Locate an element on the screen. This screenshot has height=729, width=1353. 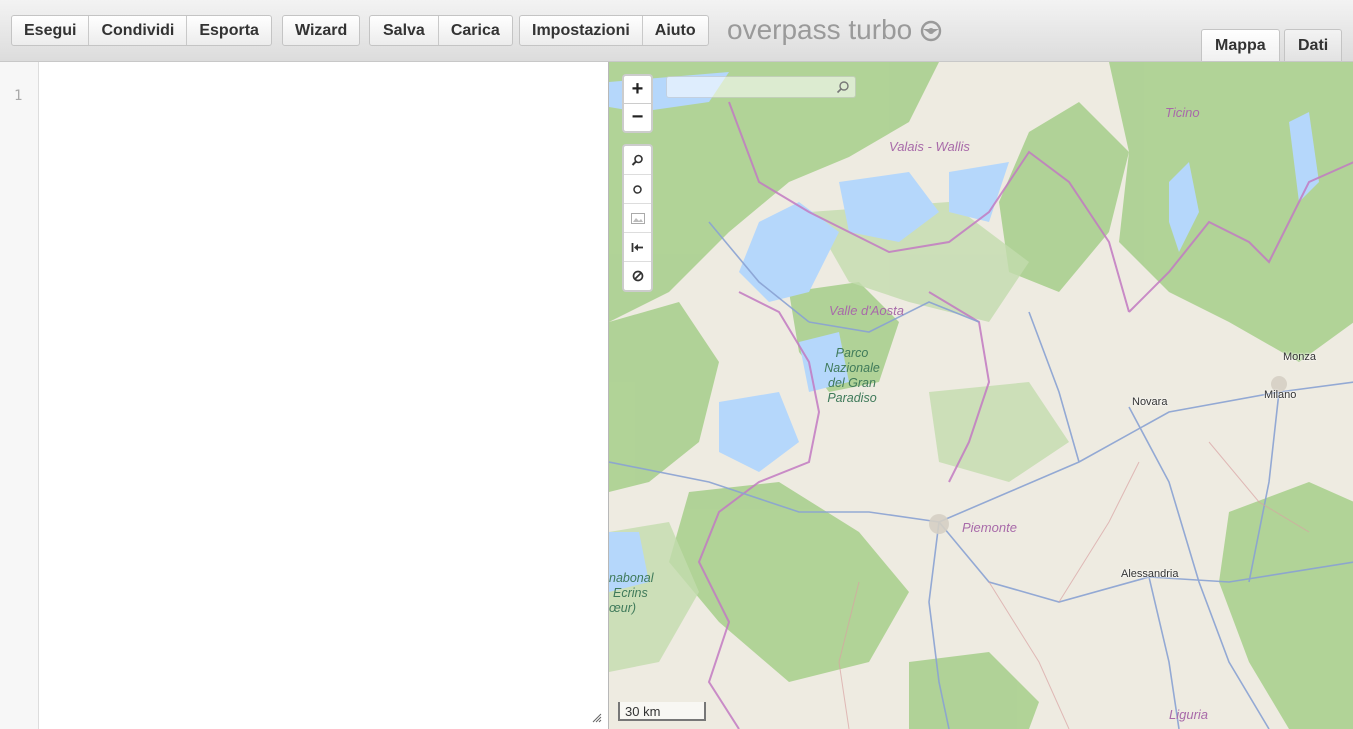
search-icon is located at coordinates (843, 87).